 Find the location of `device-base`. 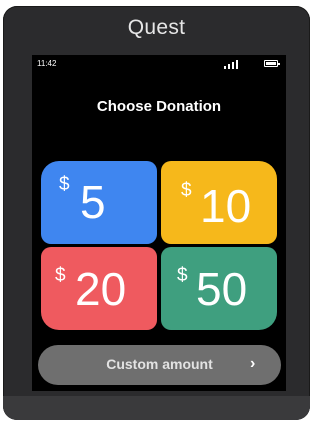

device-base is located at coordinates (156, 408).